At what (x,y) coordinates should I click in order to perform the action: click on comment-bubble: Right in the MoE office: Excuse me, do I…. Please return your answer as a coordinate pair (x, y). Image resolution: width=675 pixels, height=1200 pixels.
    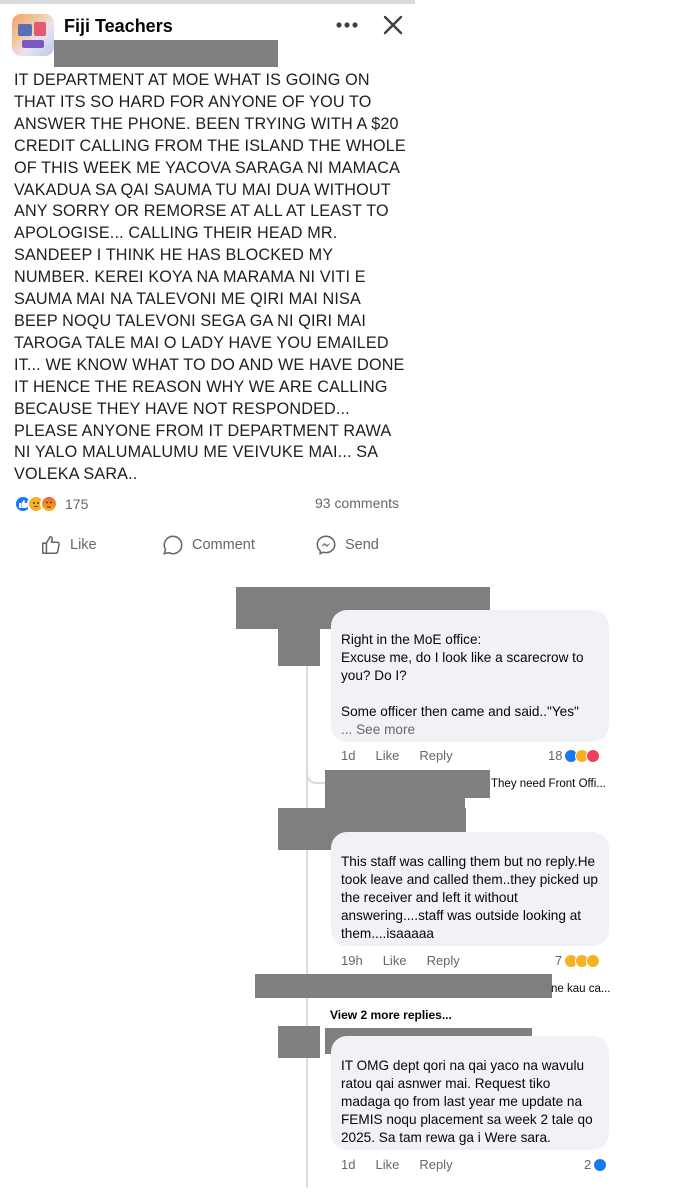
    Looking at the image, I should click on (470, 676).